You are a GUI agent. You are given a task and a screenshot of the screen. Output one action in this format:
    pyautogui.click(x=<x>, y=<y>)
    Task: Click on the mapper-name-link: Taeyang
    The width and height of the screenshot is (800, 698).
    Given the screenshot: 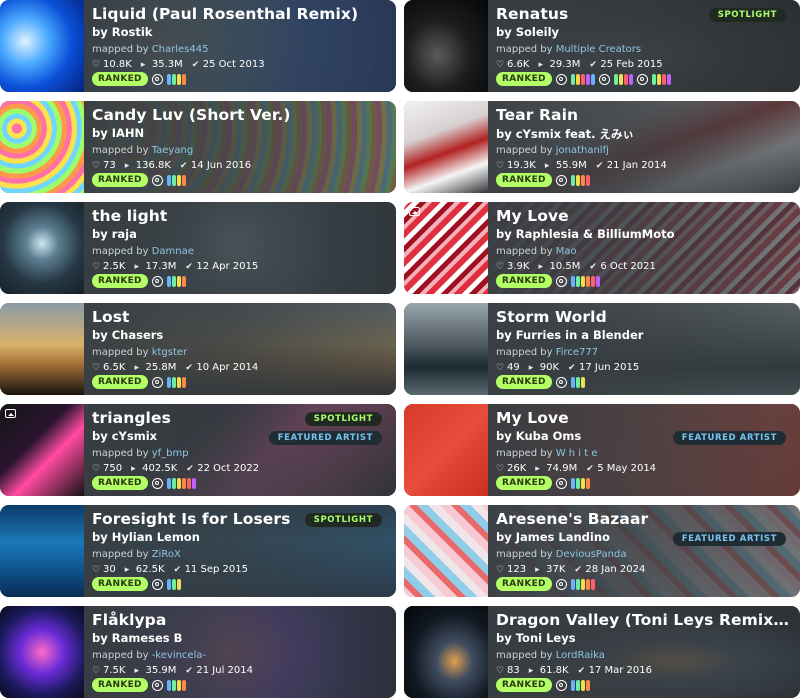 What is the action you would take?
    pyautogui.click(x=172, y=150)
    